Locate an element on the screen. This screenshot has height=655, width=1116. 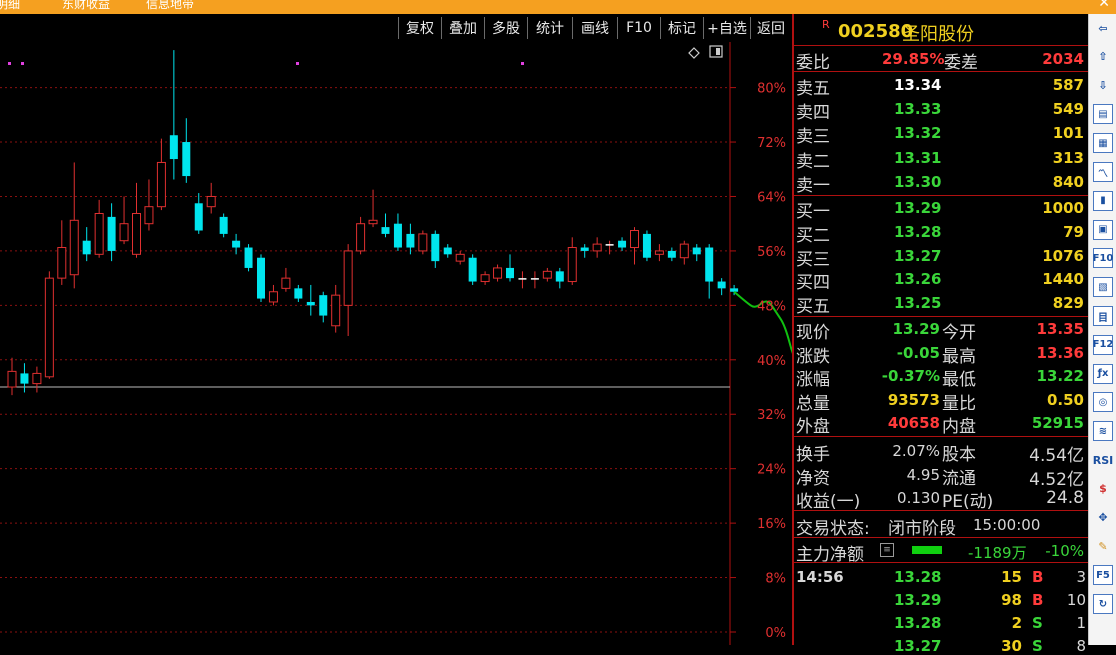
arrow-down-icon: ⇩ is located at coordinates (1103, 86).